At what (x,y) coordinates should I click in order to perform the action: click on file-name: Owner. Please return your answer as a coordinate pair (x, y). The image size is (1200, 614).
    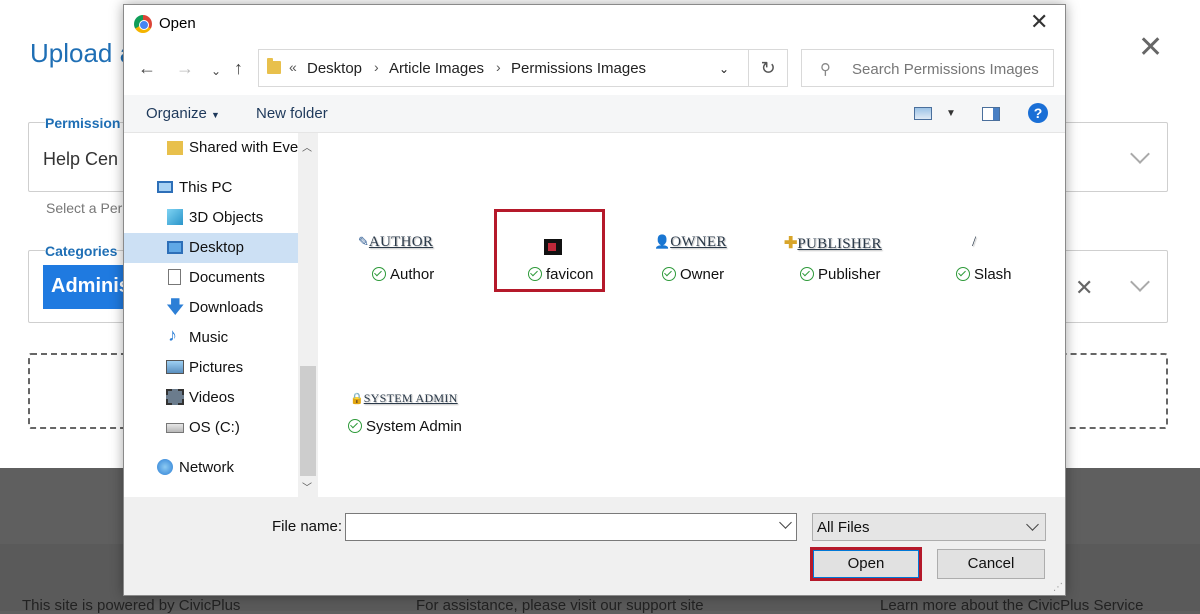
    Looking at the image, I should click on (693, 274).